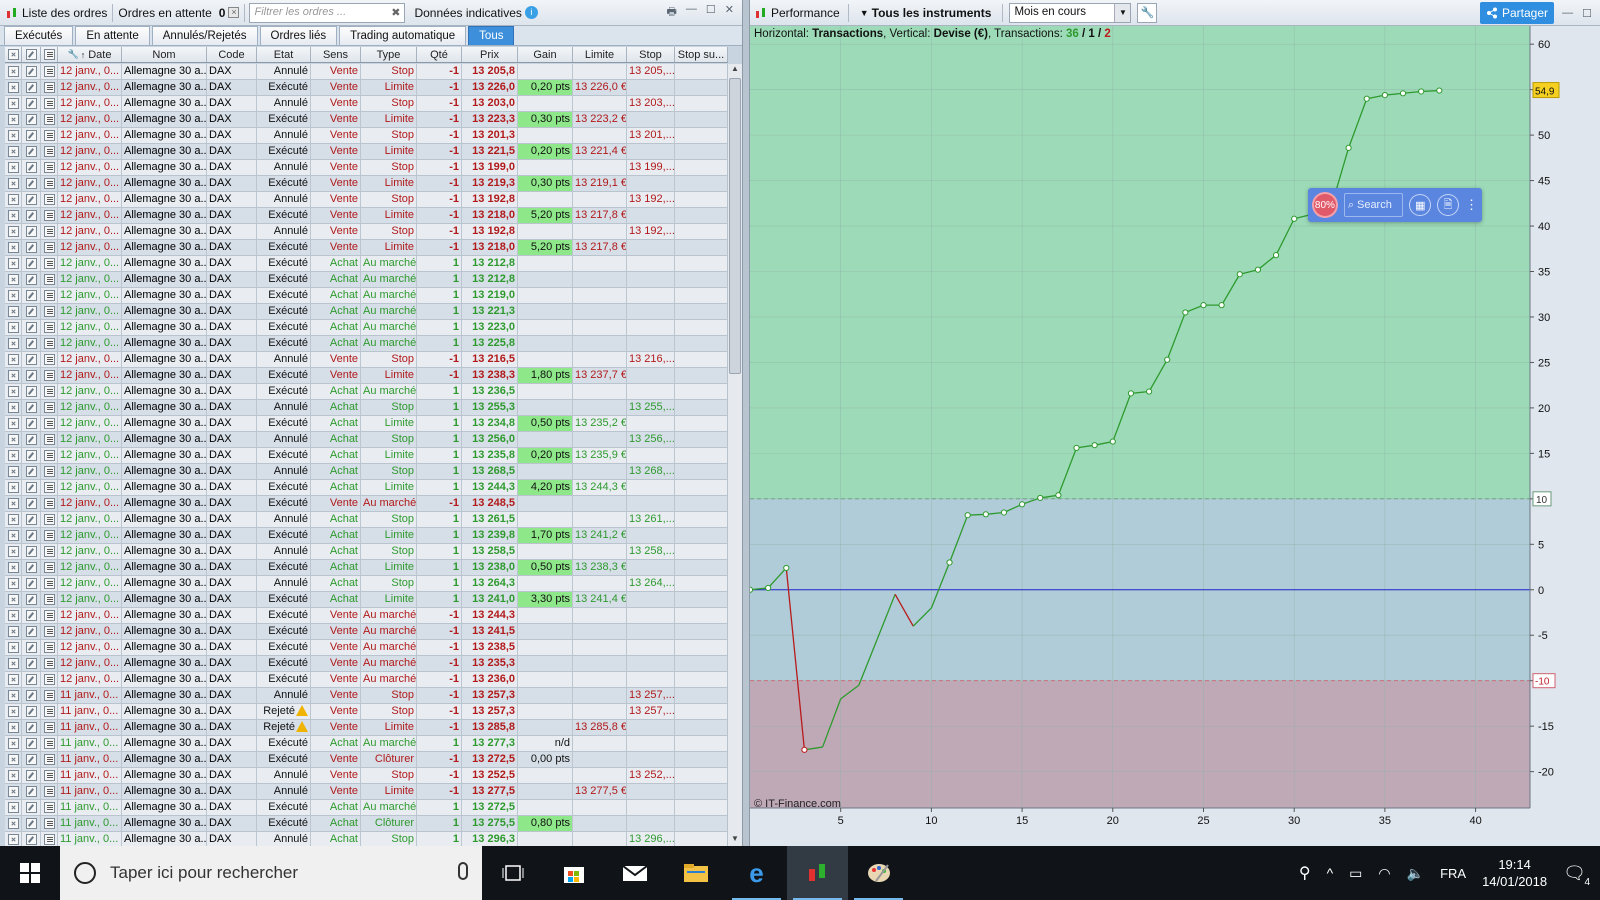  I want to click on column-name: Nom, so click(164, 54).